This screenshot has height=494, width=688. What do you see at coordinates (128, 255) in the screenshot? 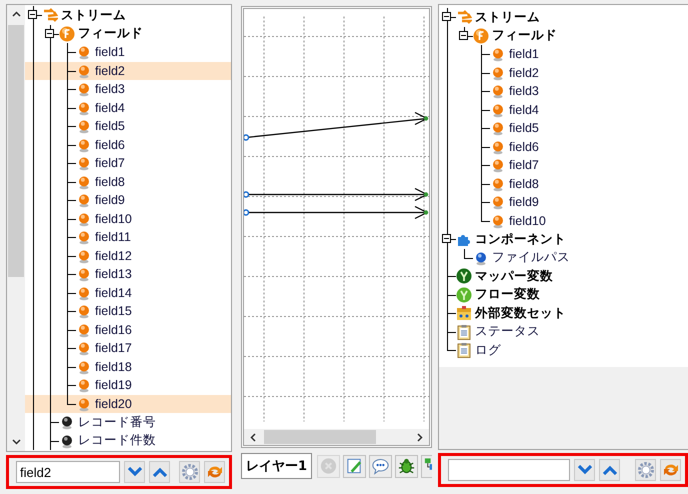
I see `tree-item: field12` at bounding box center [128, 255].